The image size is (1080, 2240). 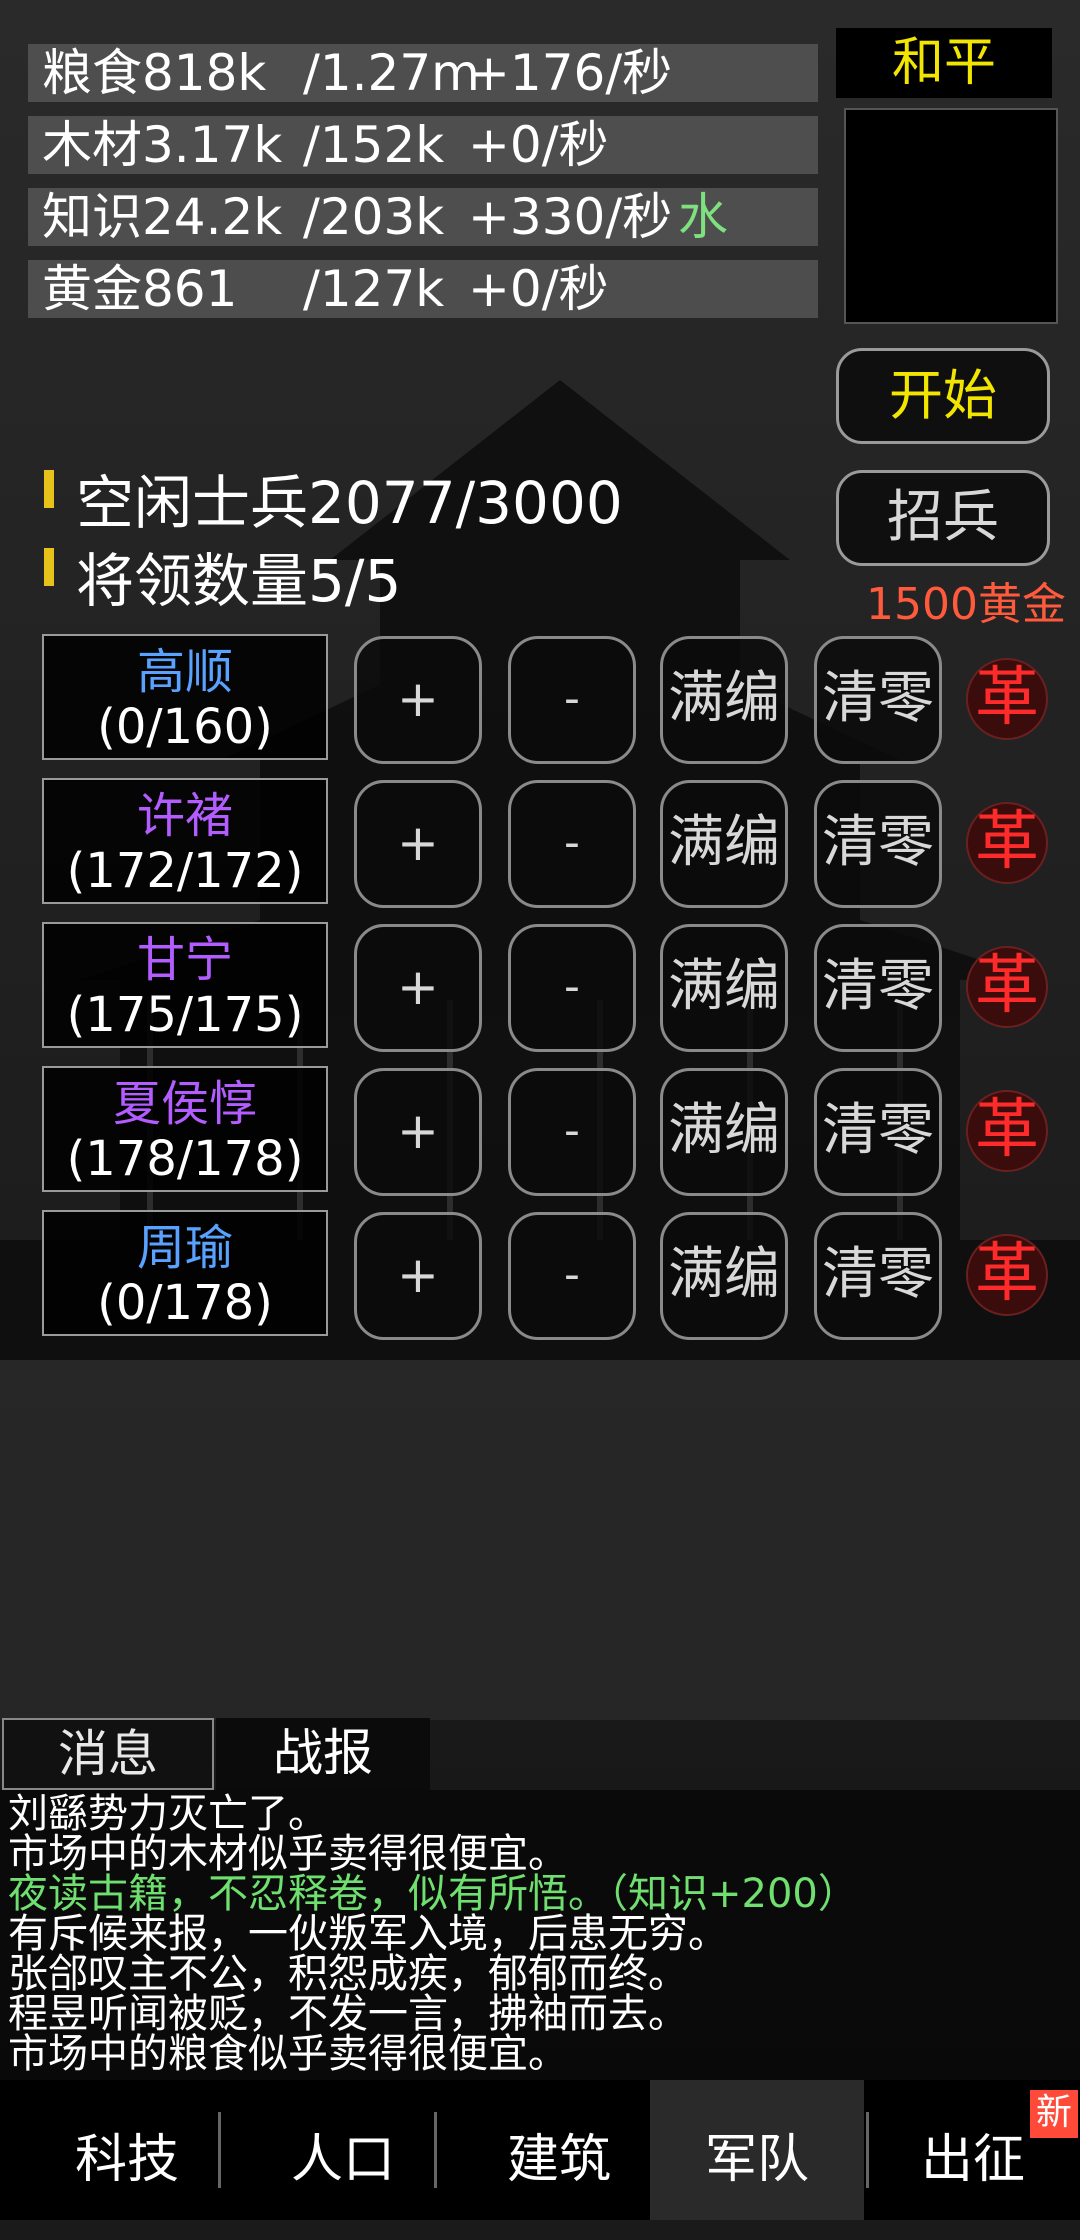 What do you see at coordinates (184, 1104) in the screenshot?
I see `general-name: 夏侯惇` at bounding box center [184, 1104].